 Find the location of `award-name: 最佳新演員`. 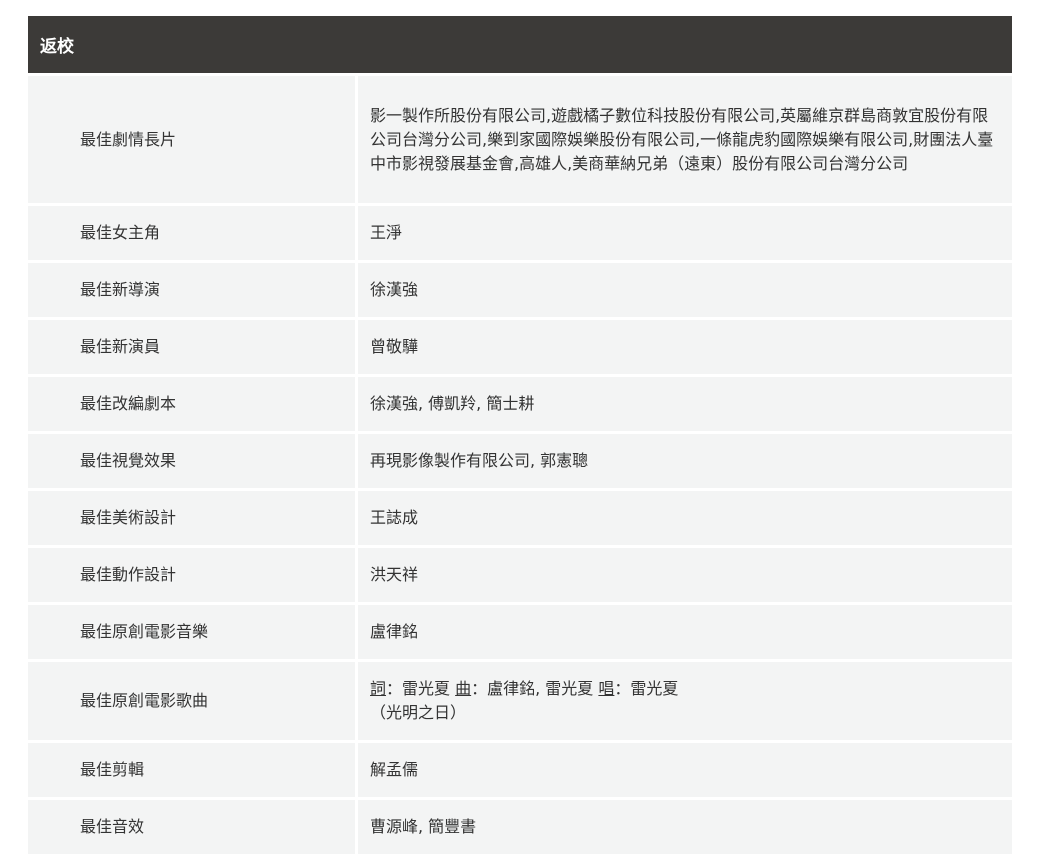

award-name: 最佳新演員 is located at coordinates (191, 347).